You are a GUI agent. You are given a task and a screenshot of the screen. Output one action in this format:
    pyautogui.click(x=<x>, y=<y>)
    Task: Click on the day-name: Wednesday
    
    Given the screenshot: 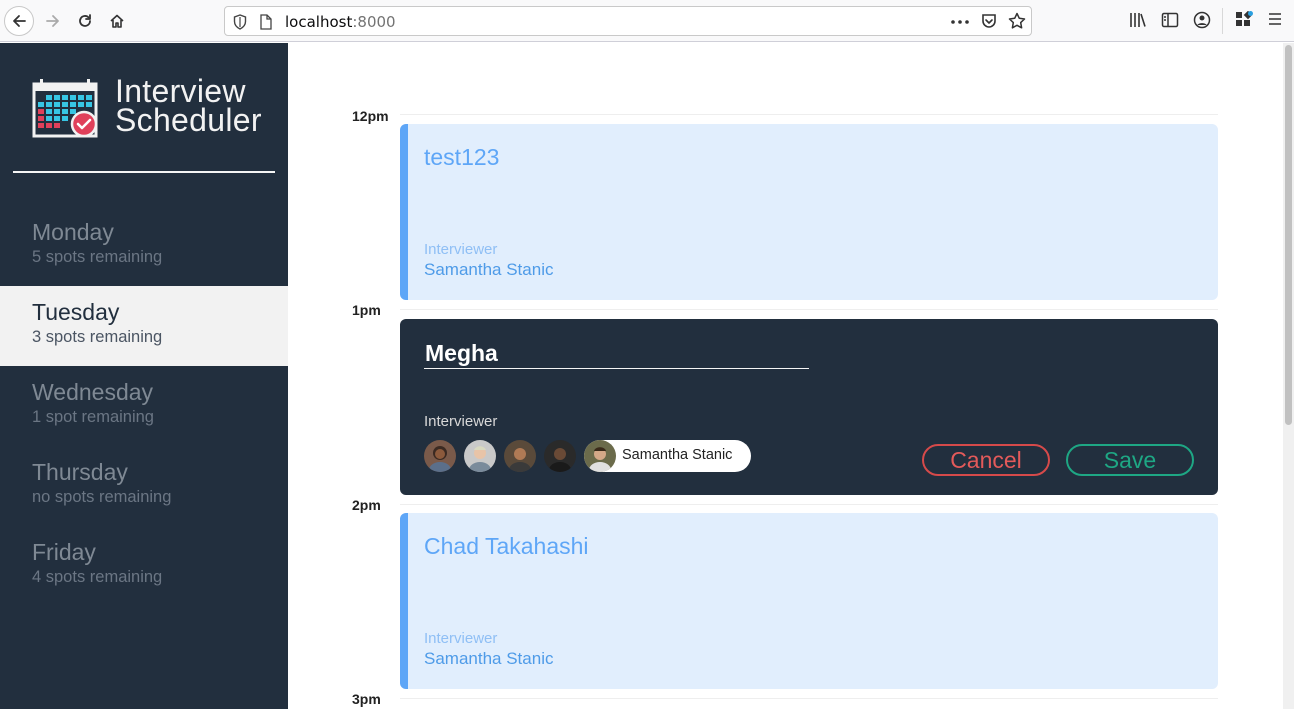 What is the action you would take?
    pyautogui.click(x=93, y=392)
    